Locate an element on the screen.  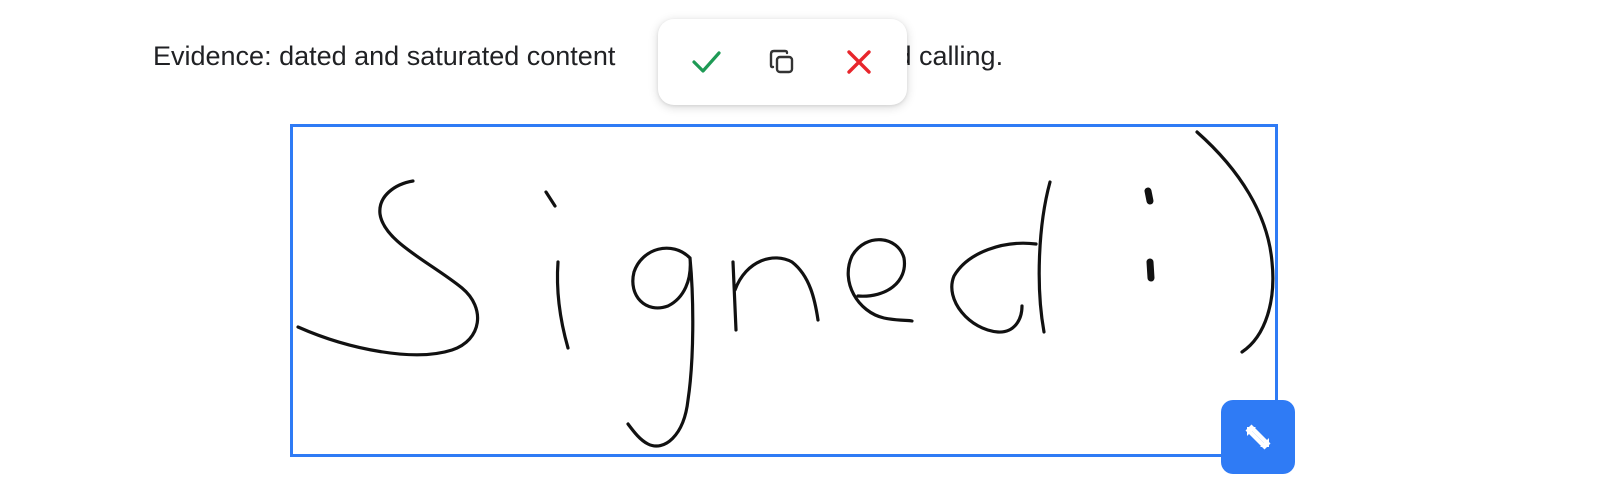
duplicate-button is located at coordinates (782, 62).